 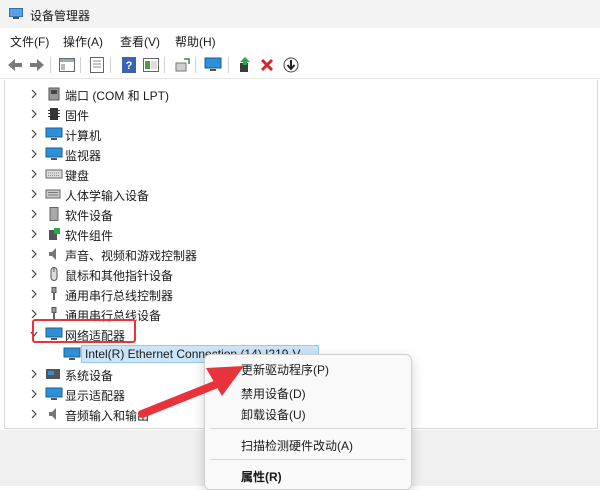 I want to click on tree-node-computer: 计算机, so click(x=301, y=134).